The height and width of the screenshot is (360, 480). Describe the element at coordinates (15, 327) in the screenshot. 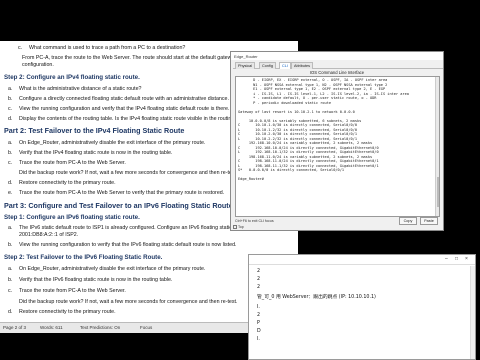

I see `page-count: Page 2 of 3` at that location.